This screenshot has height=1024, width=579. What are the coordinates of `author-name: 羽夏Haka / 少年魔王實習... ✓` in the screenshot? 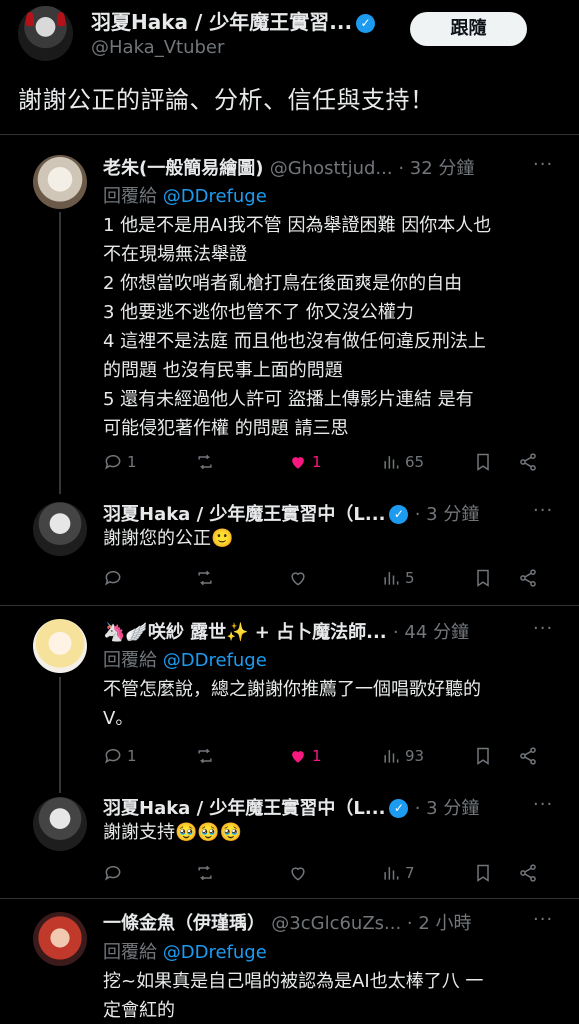 It's located at (233, 20).